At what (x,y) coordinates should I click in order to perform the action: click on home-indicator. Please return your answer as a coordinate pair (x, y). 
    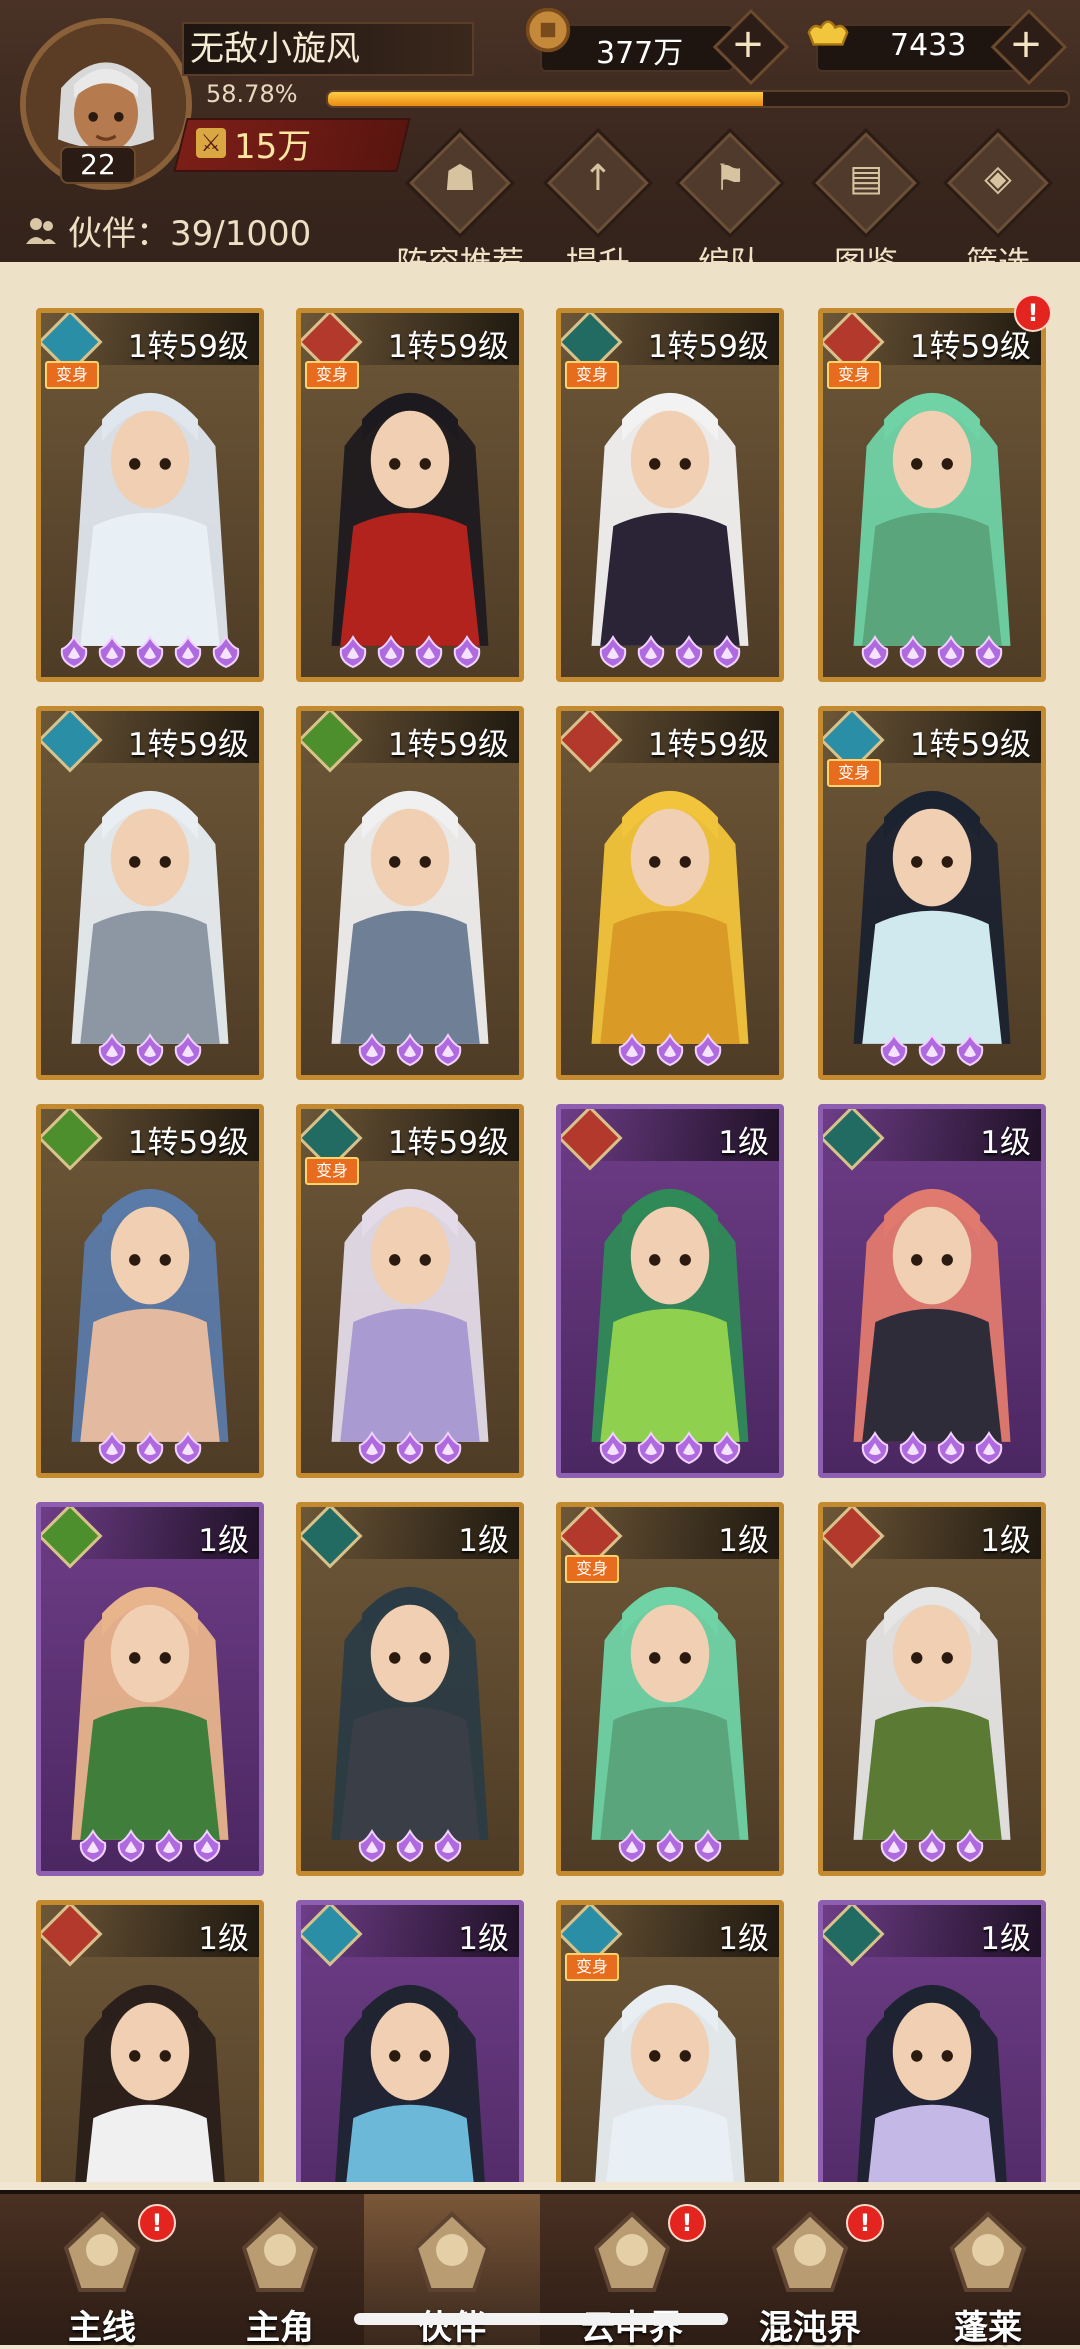
    Looking at the image, I should click on (541, 2319).